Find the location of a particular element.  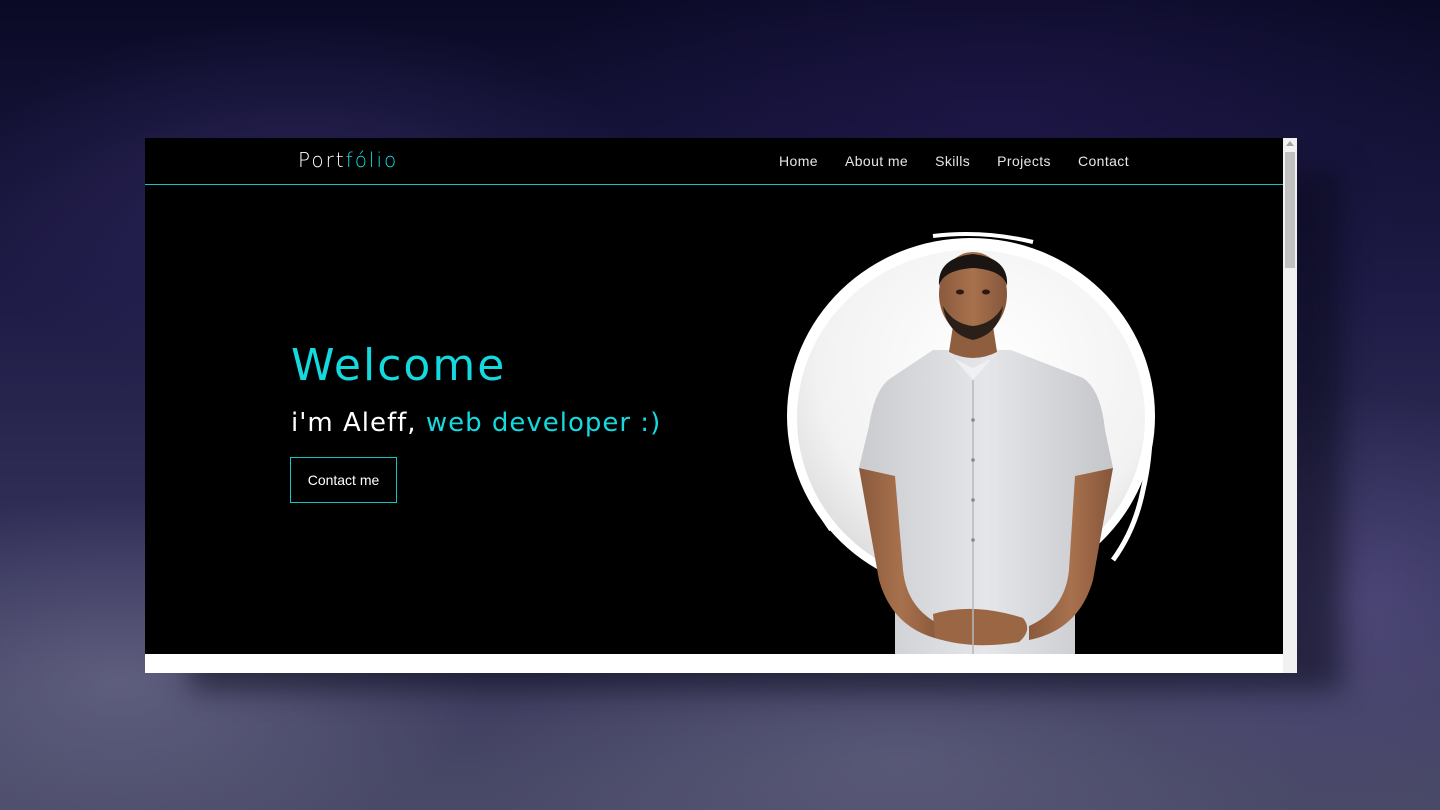

hero-subtitle: i'm Aleff, web developer :) is located at coordinates (476, 423).